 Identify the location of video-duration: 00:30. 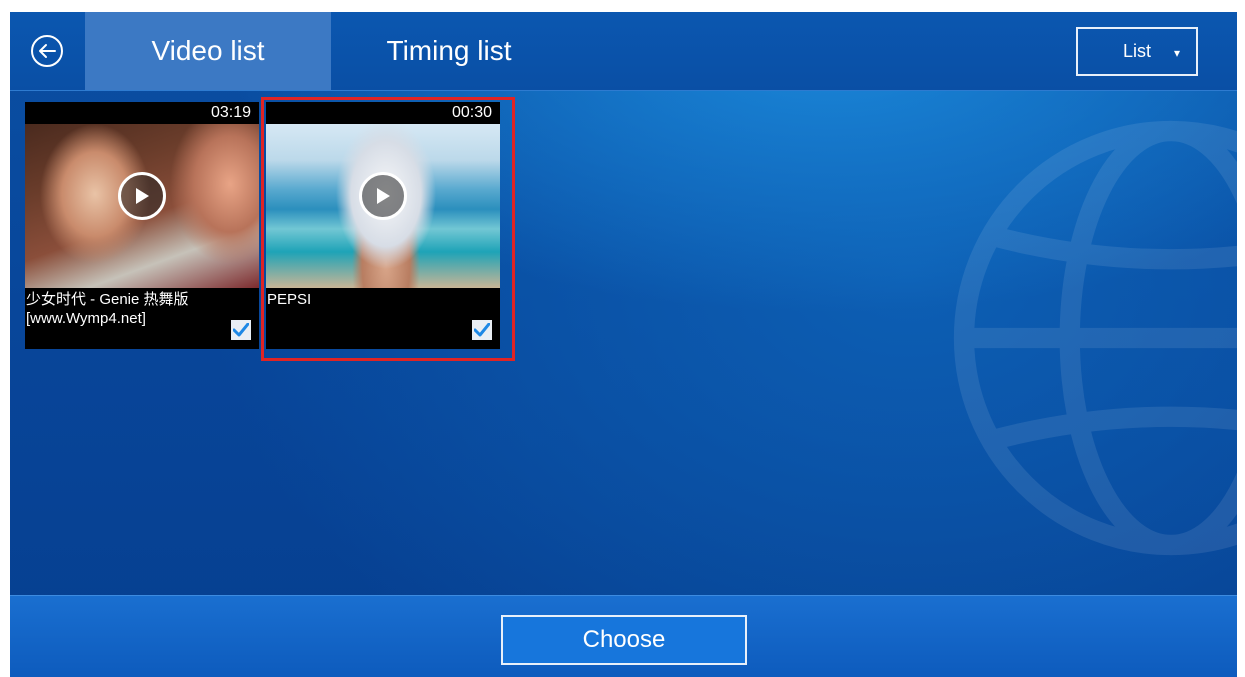
(471, 112).